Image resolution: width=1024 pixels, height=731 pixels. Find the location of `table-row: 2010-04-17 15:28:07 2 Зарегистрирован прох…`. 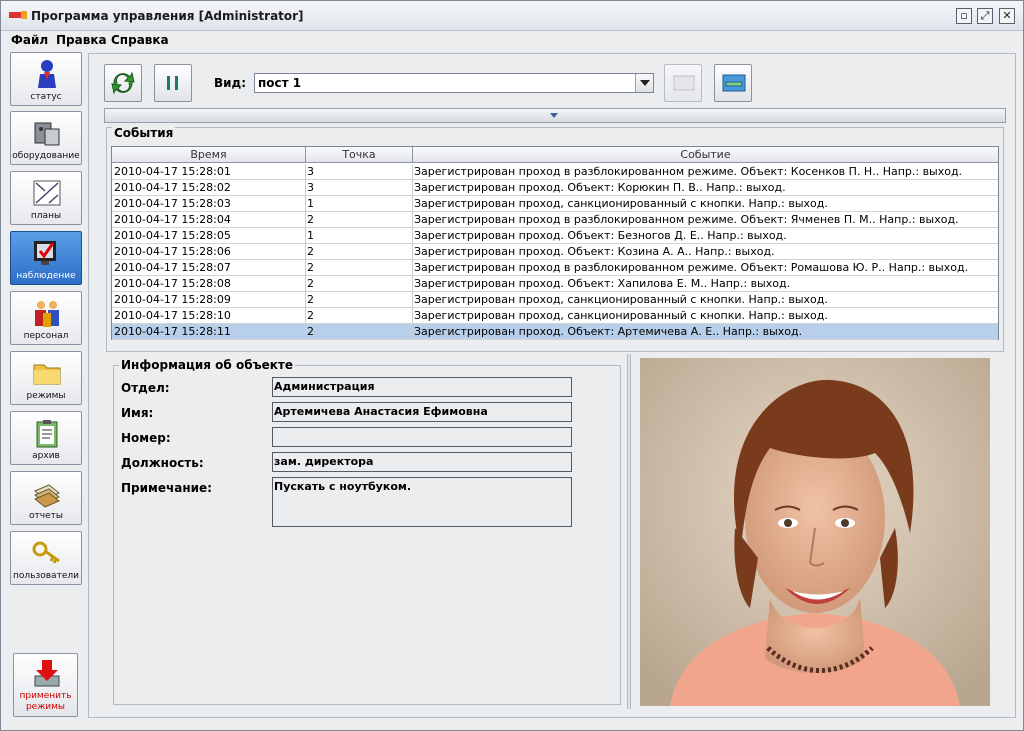

table-row: 2010-04-17 15:28:07 2 Зарегистрирован прох… is located at coordinates (555, 268).